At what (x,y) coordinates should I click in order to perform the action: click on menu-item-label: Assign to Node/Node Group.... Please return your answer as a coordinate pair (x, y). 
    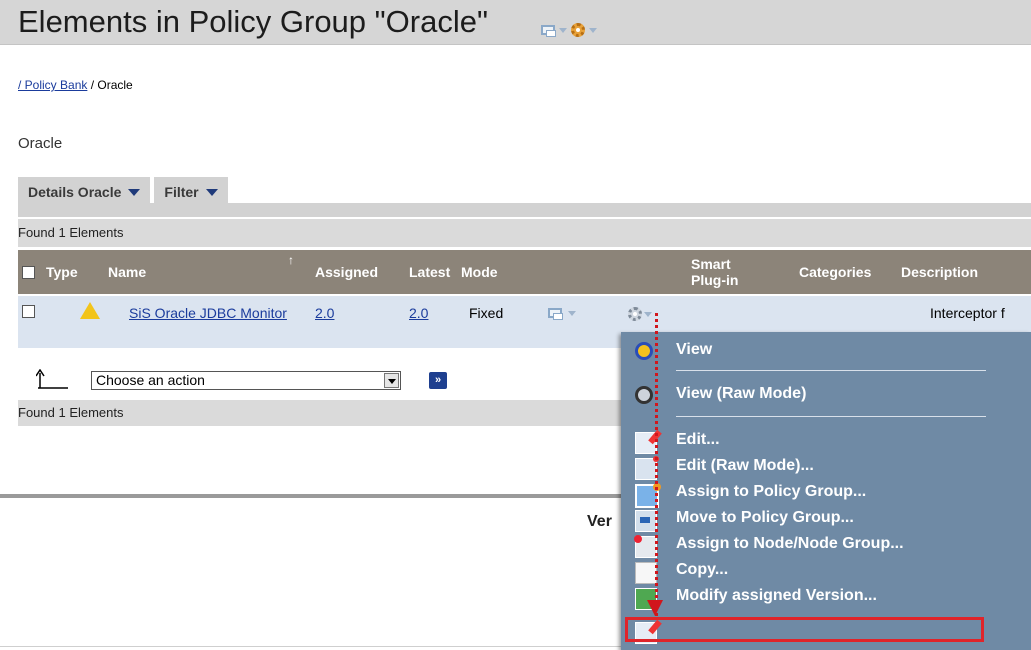
    Looking at the image, I should click on (790, 543).